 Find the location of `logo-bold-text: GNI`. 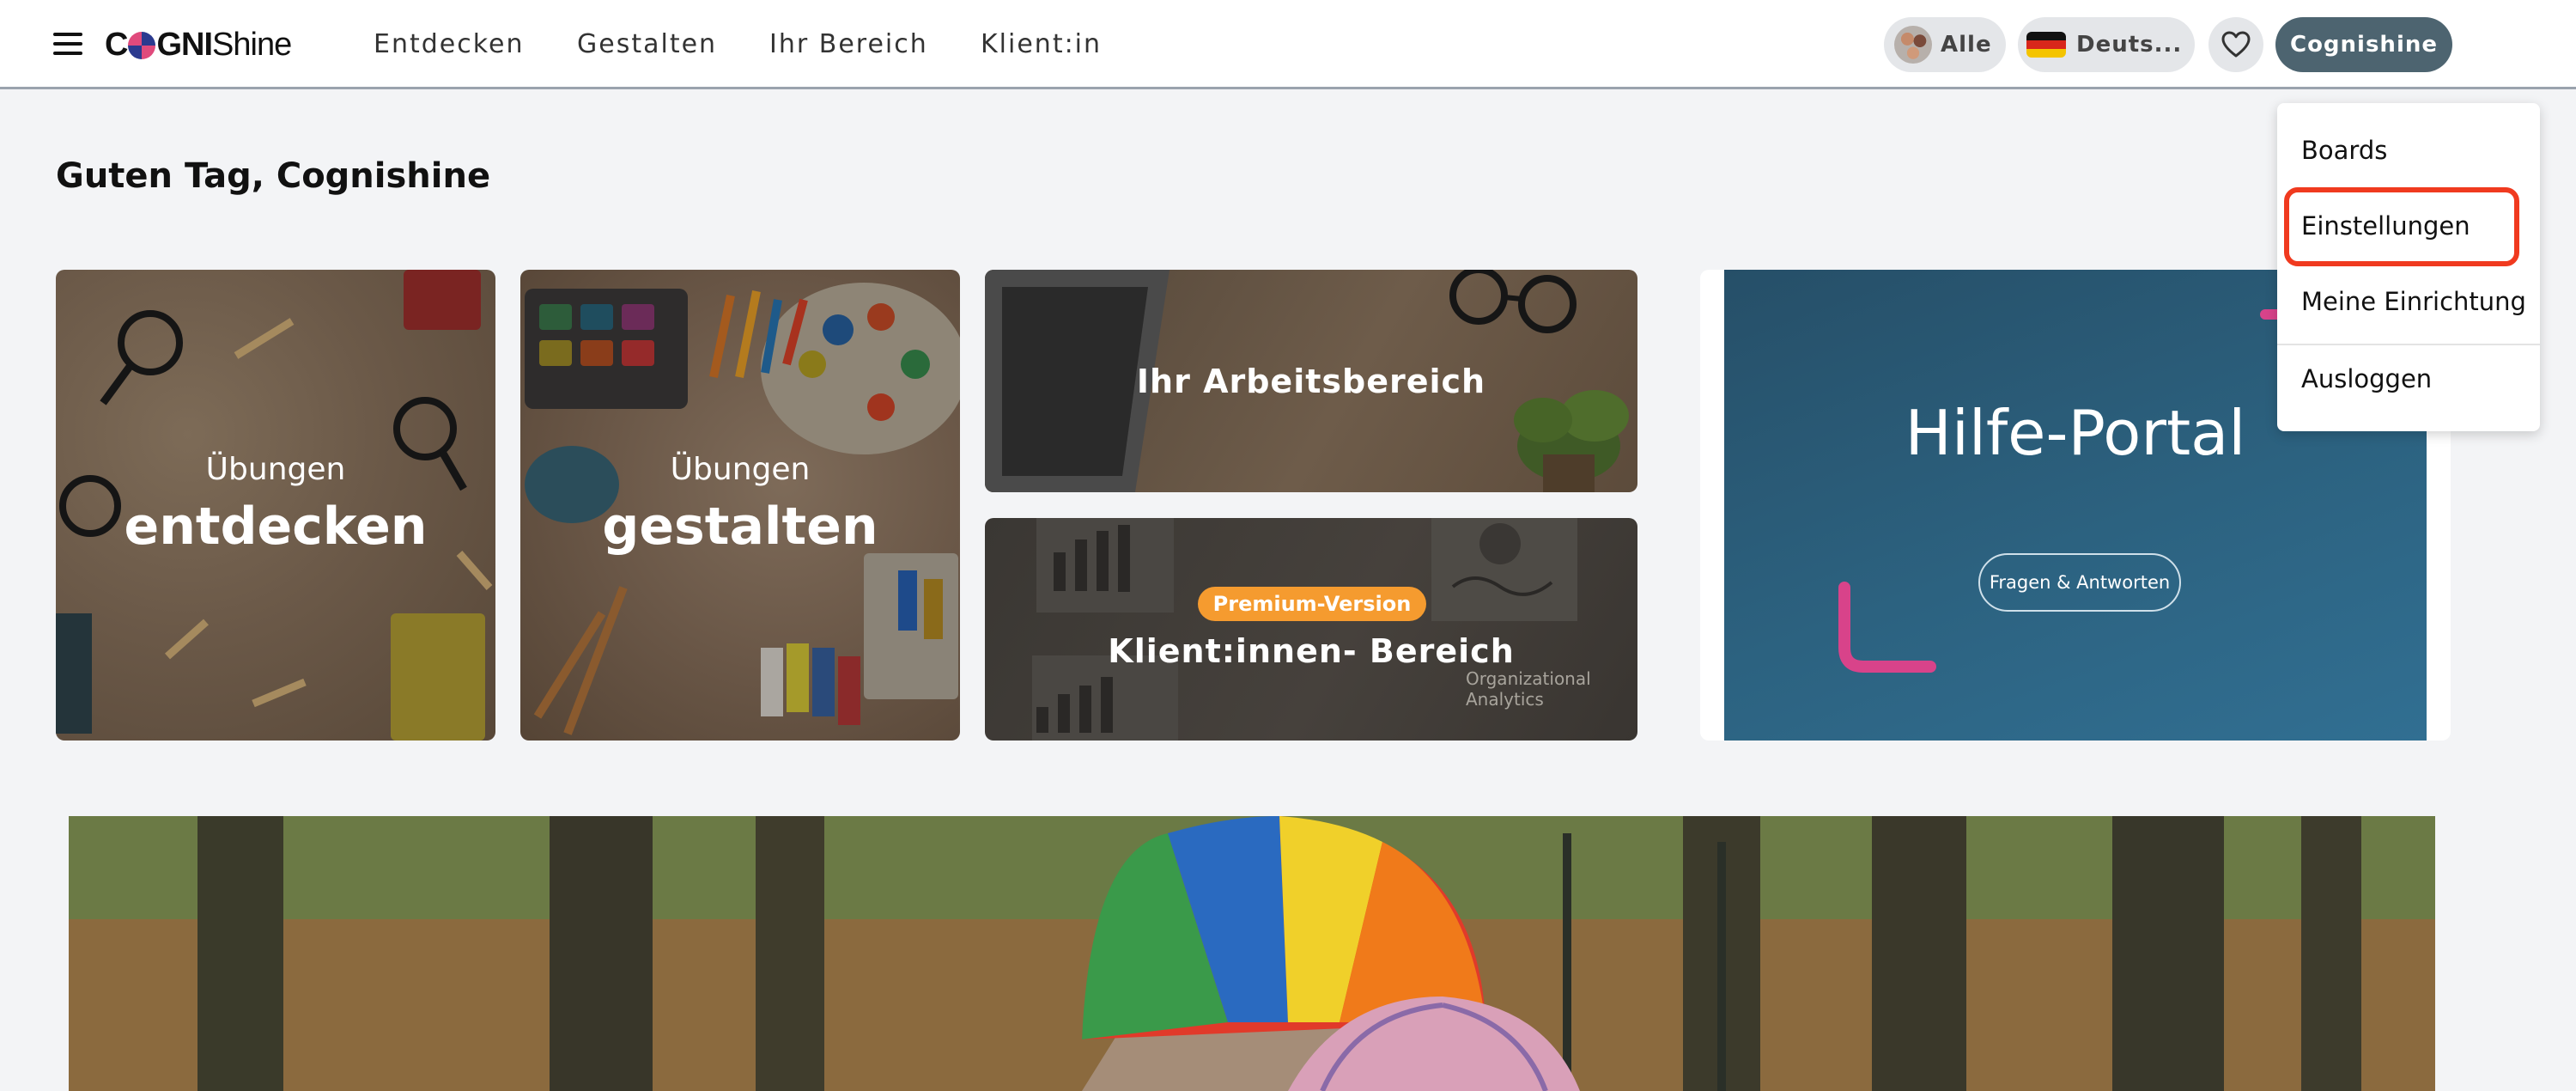

logo-bold-text: GNI is located at coordinates (185, 44).